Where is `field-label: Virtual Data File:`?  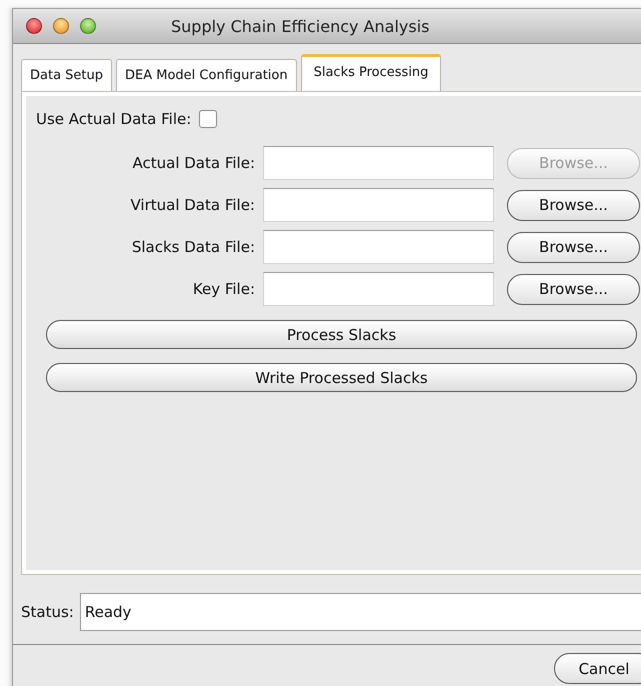 field-label: Virtual Data File: is located at coordinates (192, 205).